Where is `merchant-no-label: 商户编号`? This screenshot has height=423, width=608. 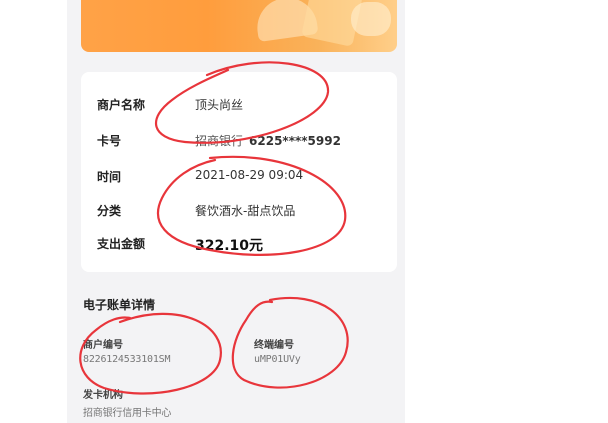
merchant-no-label: 商户编号 is located at coordinates (103, 345).